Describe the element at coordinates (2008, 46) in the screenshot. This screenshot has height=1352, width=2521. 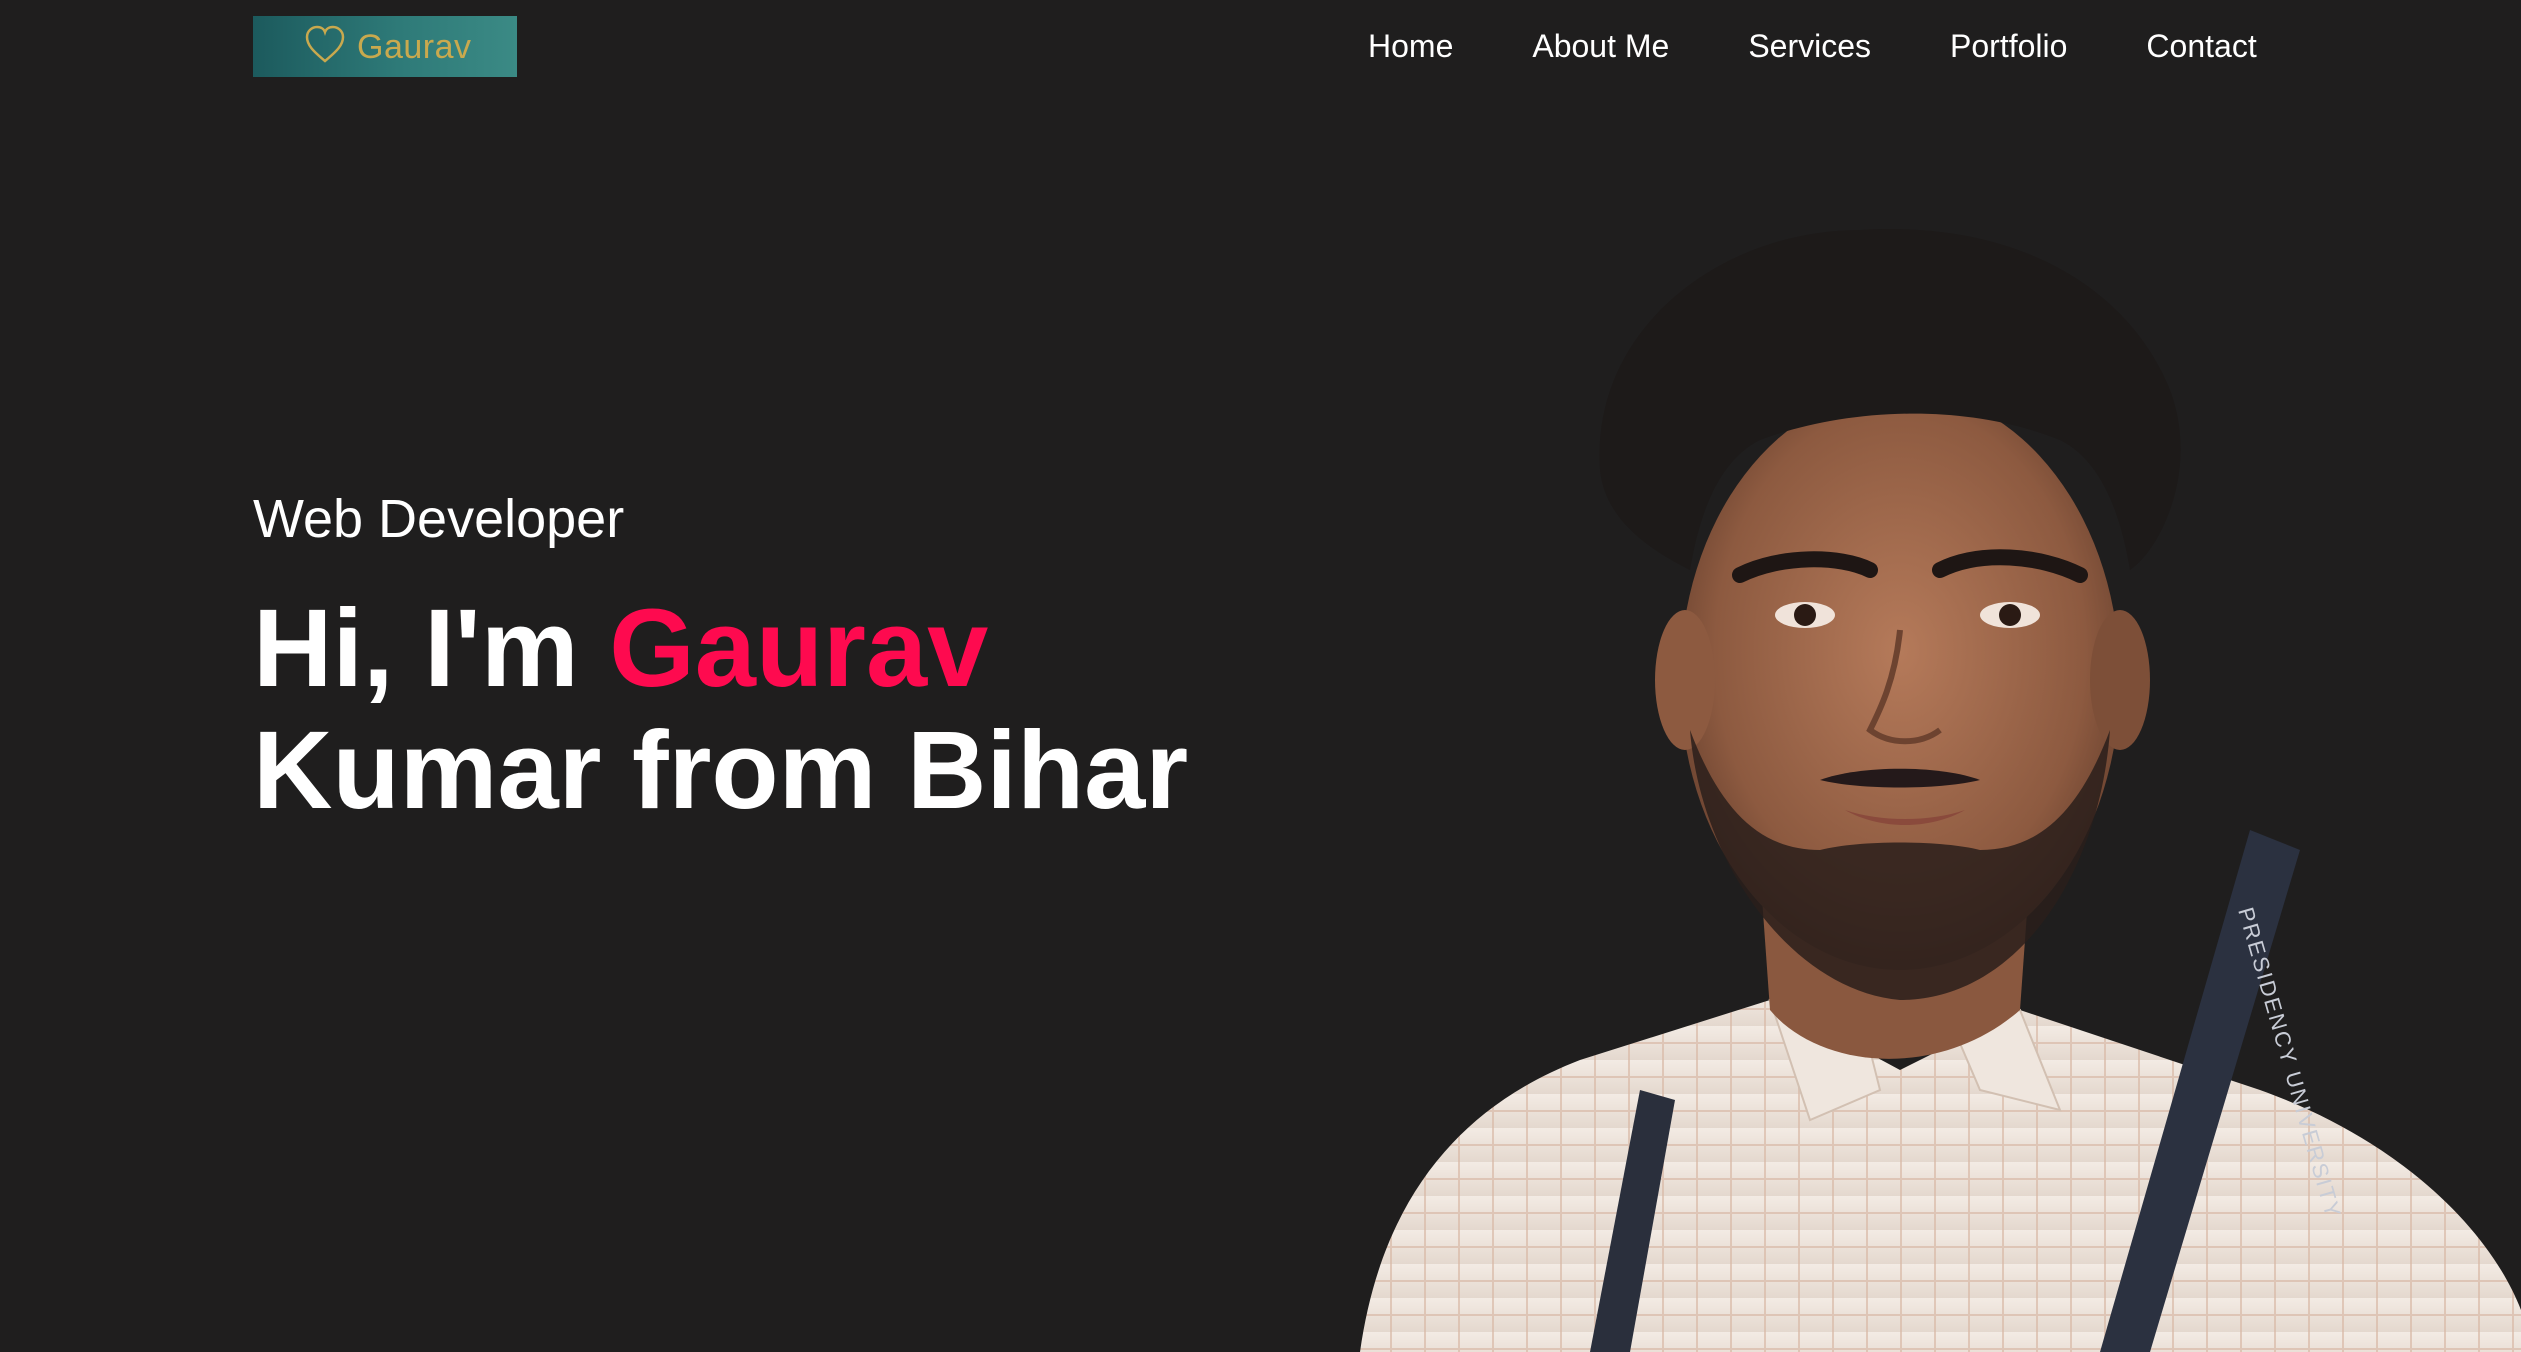
I see `nav-portfolio: Portfolio` at that location.